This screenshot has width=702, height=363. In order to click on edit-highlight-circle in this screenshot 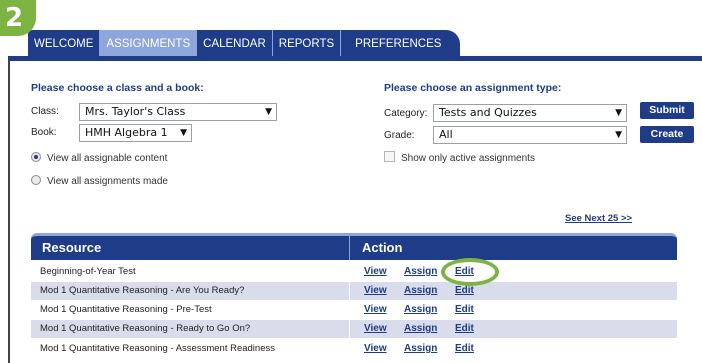, I will do `click(470, 272)`.